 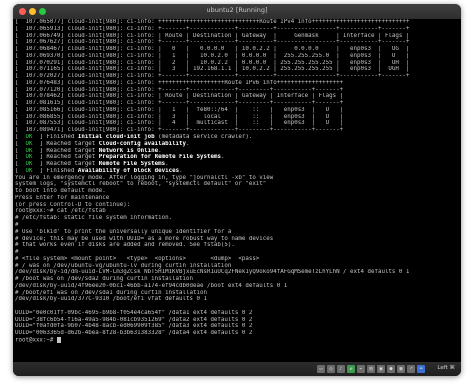 What do you see at coordinates (142, 143) in the screenshot?
I see `unit-name: Cloud-config availability` at bounding box center [142, 143].